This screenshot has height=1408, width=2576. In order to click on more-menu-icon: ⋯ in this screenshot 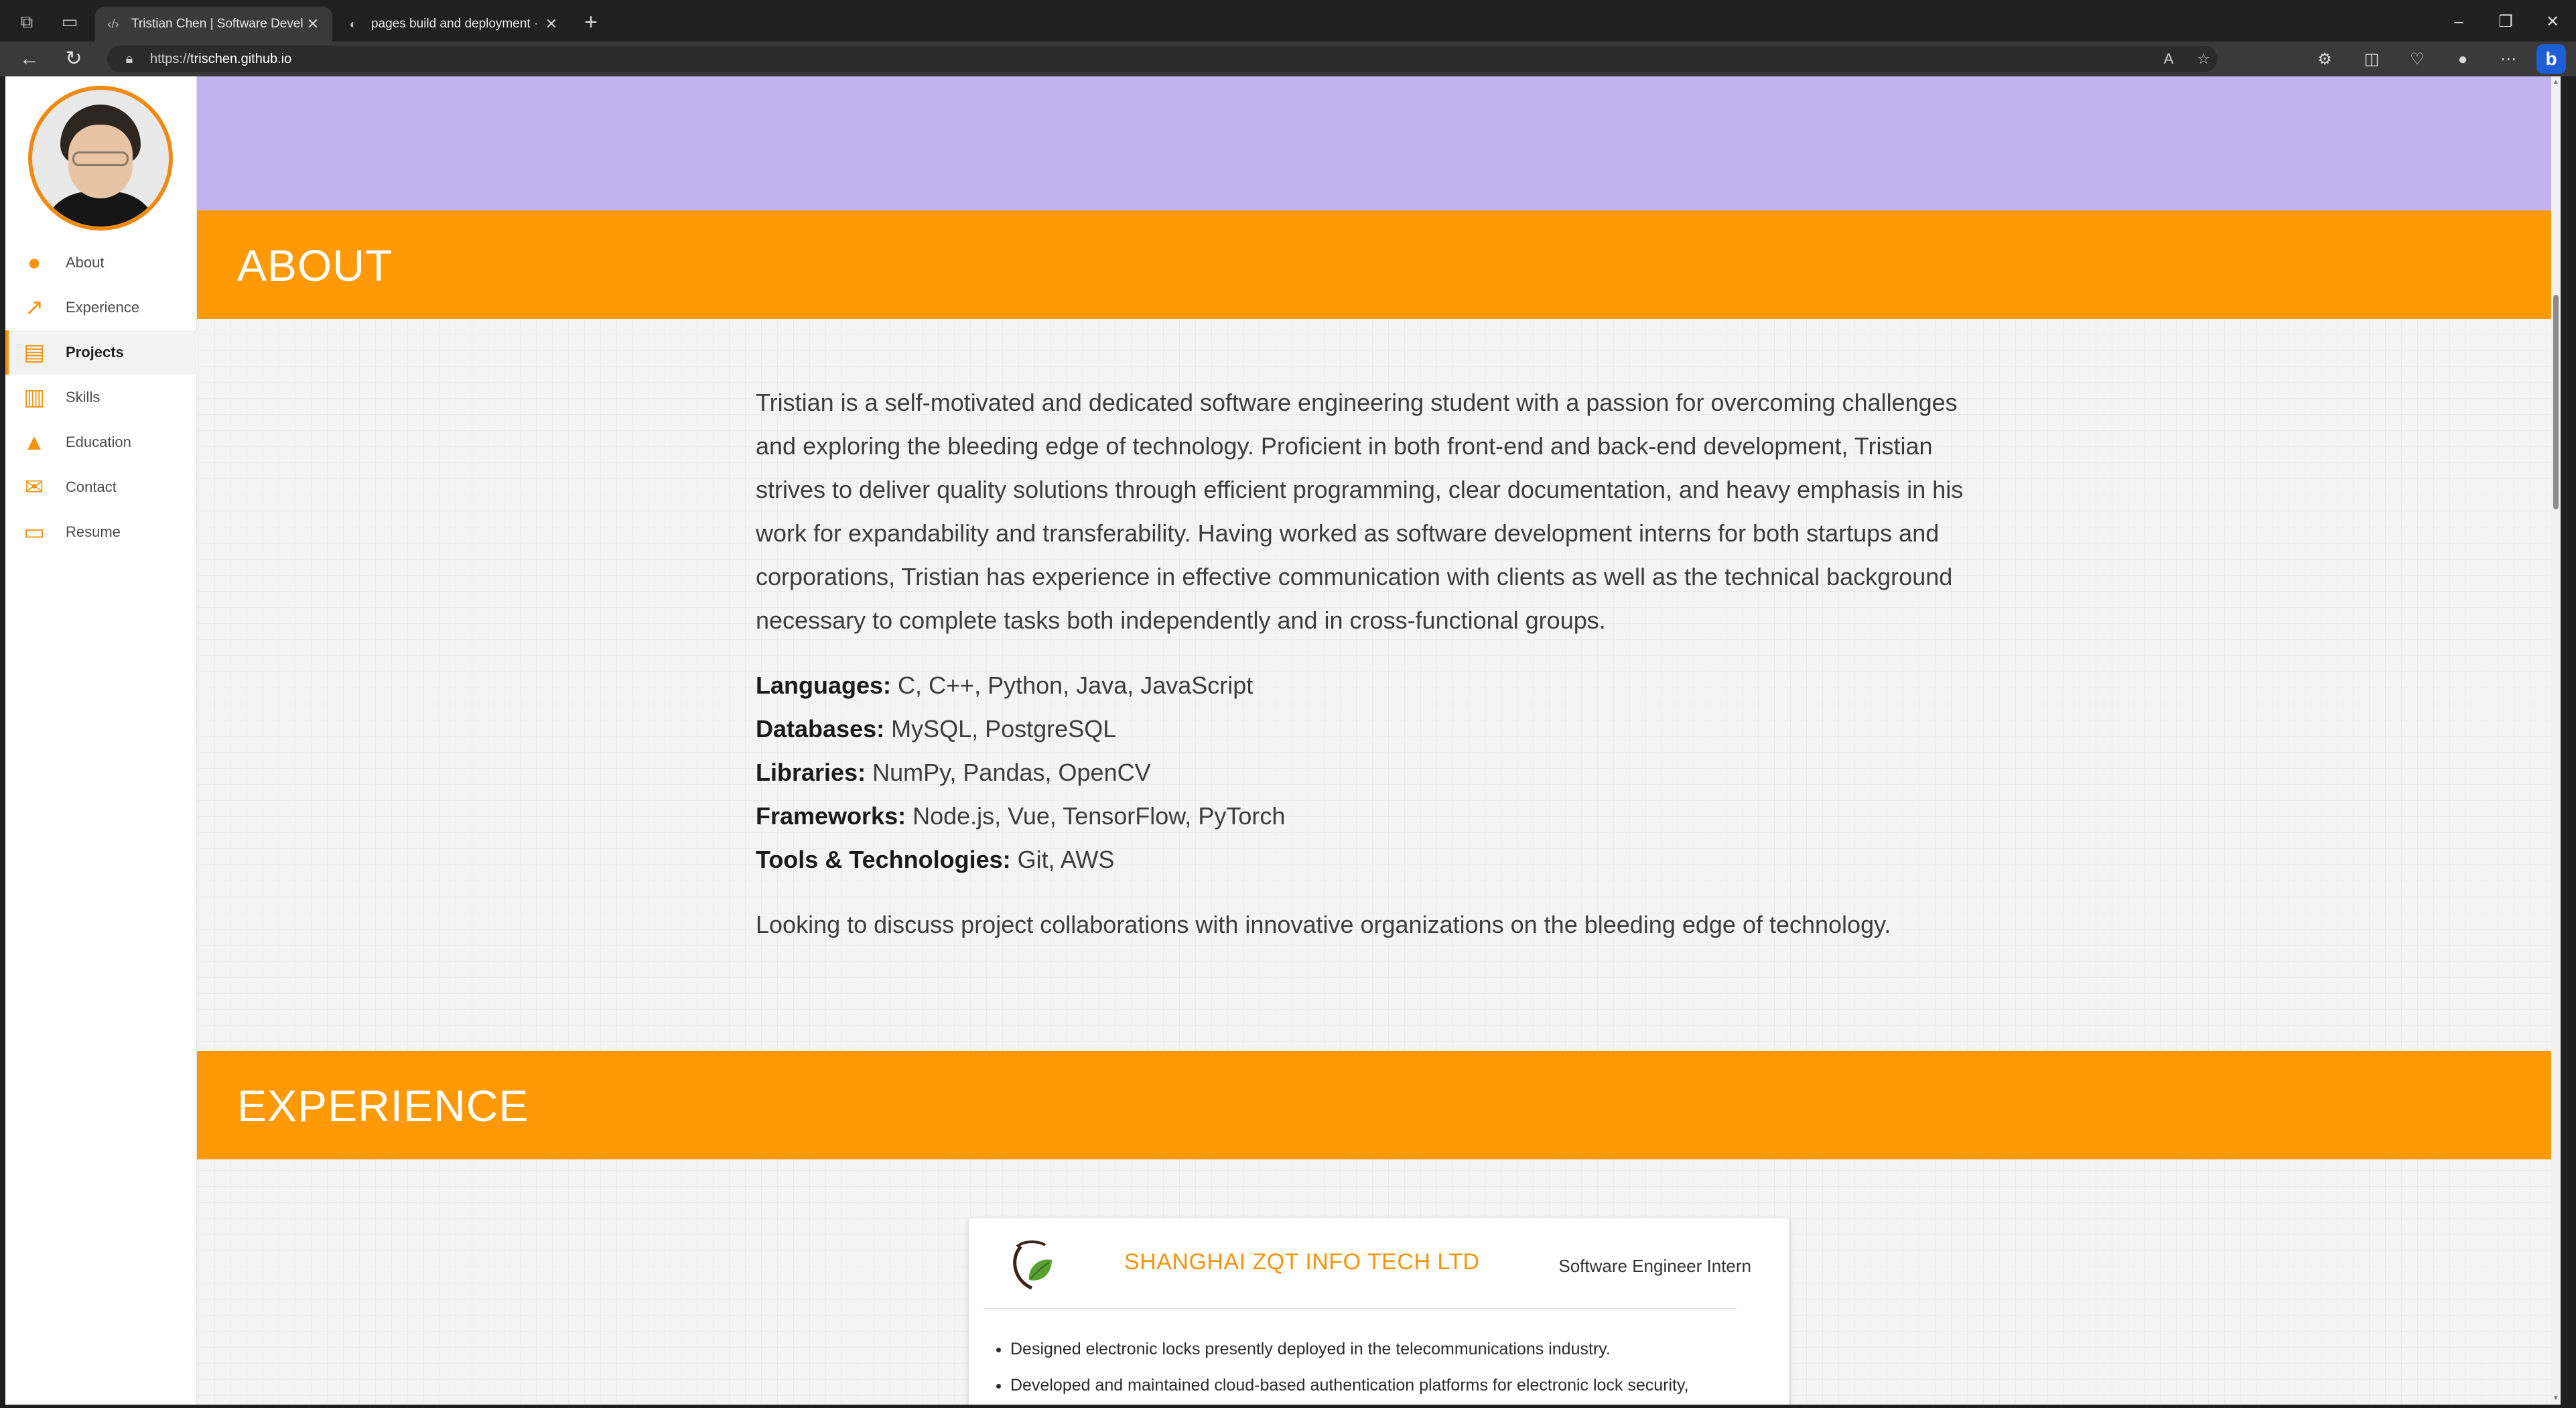, I will do `click(2508, 60)`.